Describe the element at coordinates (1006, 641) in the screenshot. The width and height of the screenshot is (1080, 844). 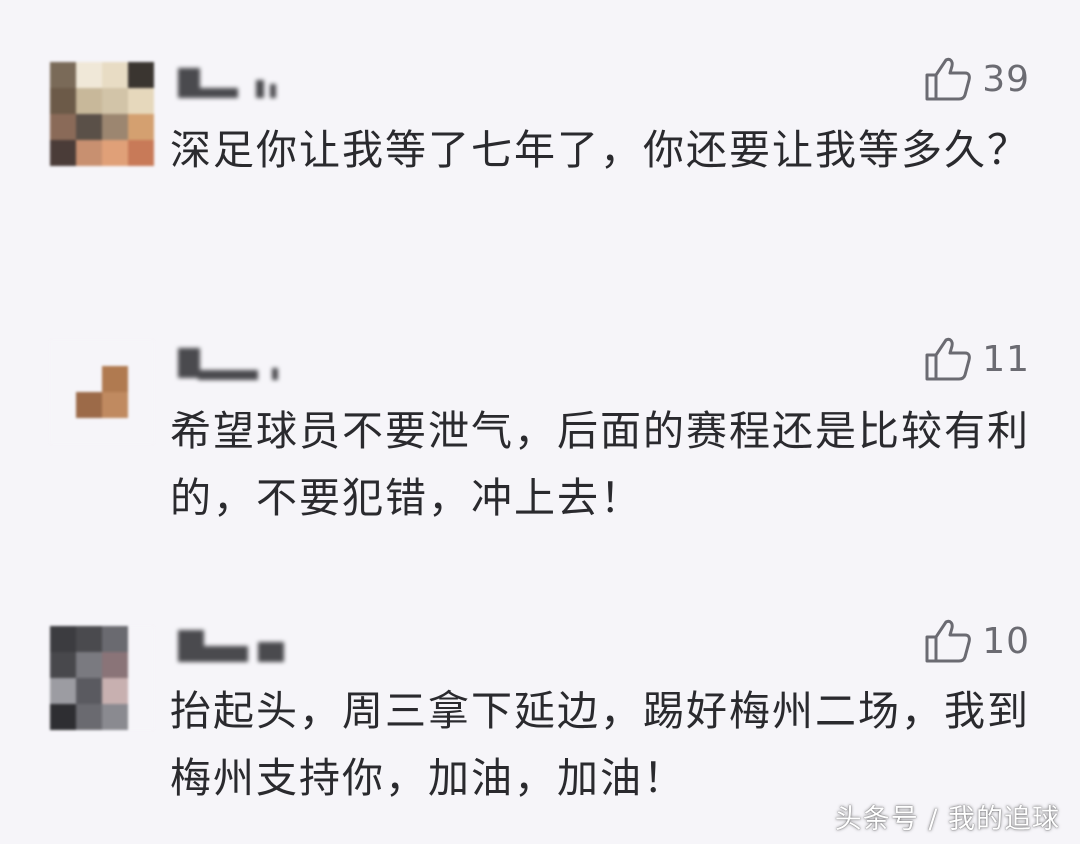
I see `like-count: 10` at that location.